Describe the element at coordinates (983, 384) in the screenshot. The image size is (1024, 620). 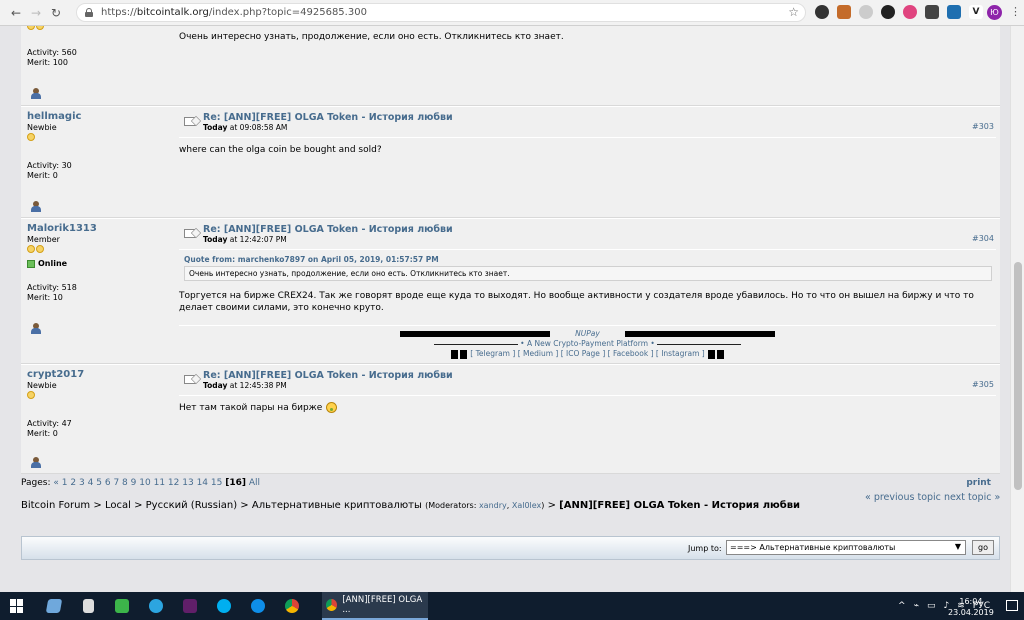
I see `post-number: #305` at that location.